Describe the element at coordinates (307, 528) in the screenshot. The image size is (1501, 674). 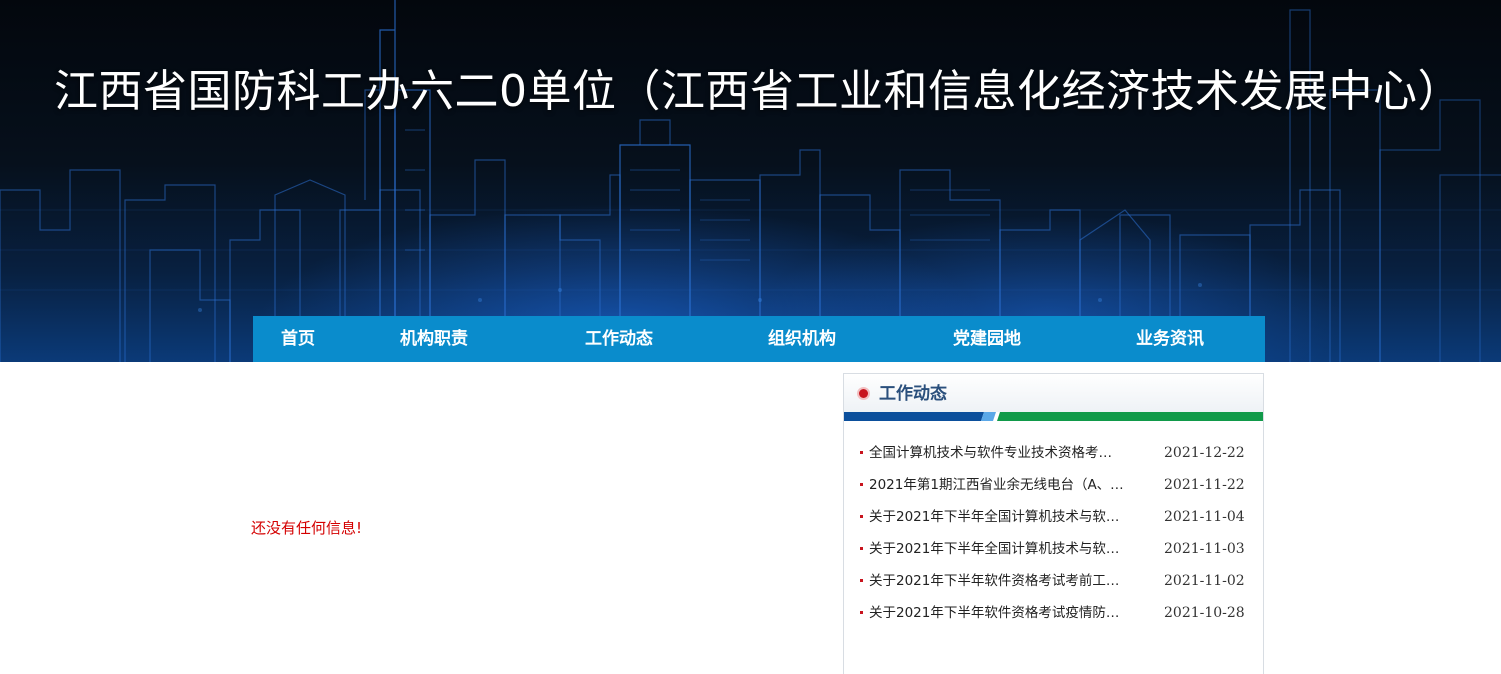
I see `empty-message: 还没有任何信息!` at that location.